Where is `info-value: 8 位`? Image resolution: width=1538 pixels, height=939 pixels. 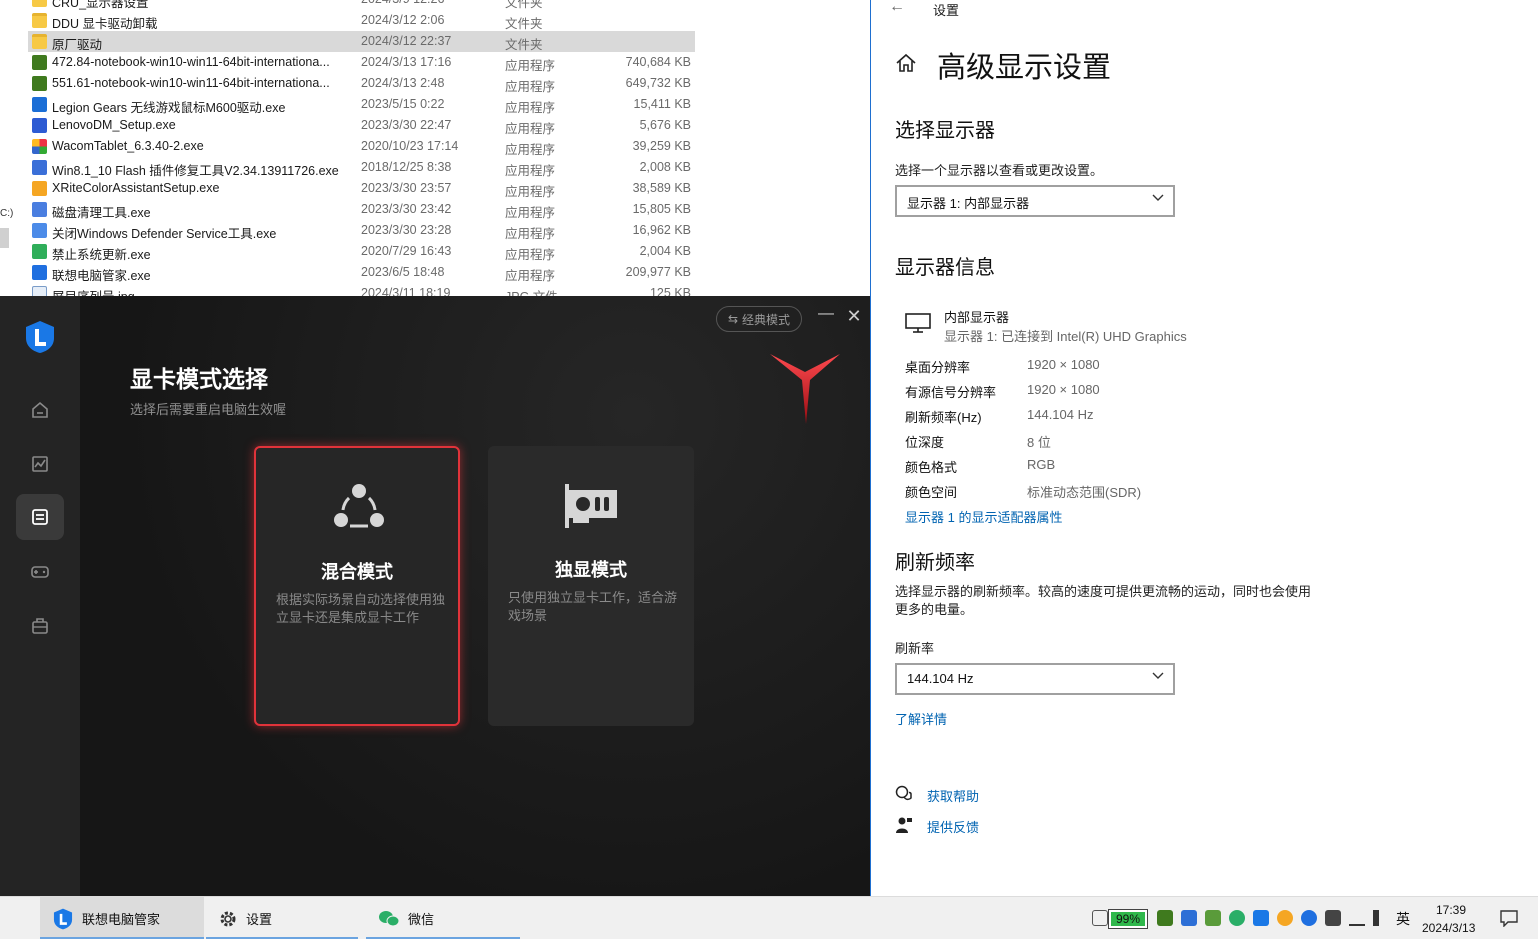
info-value: 8 位 is located at coordinates (1039, 442).